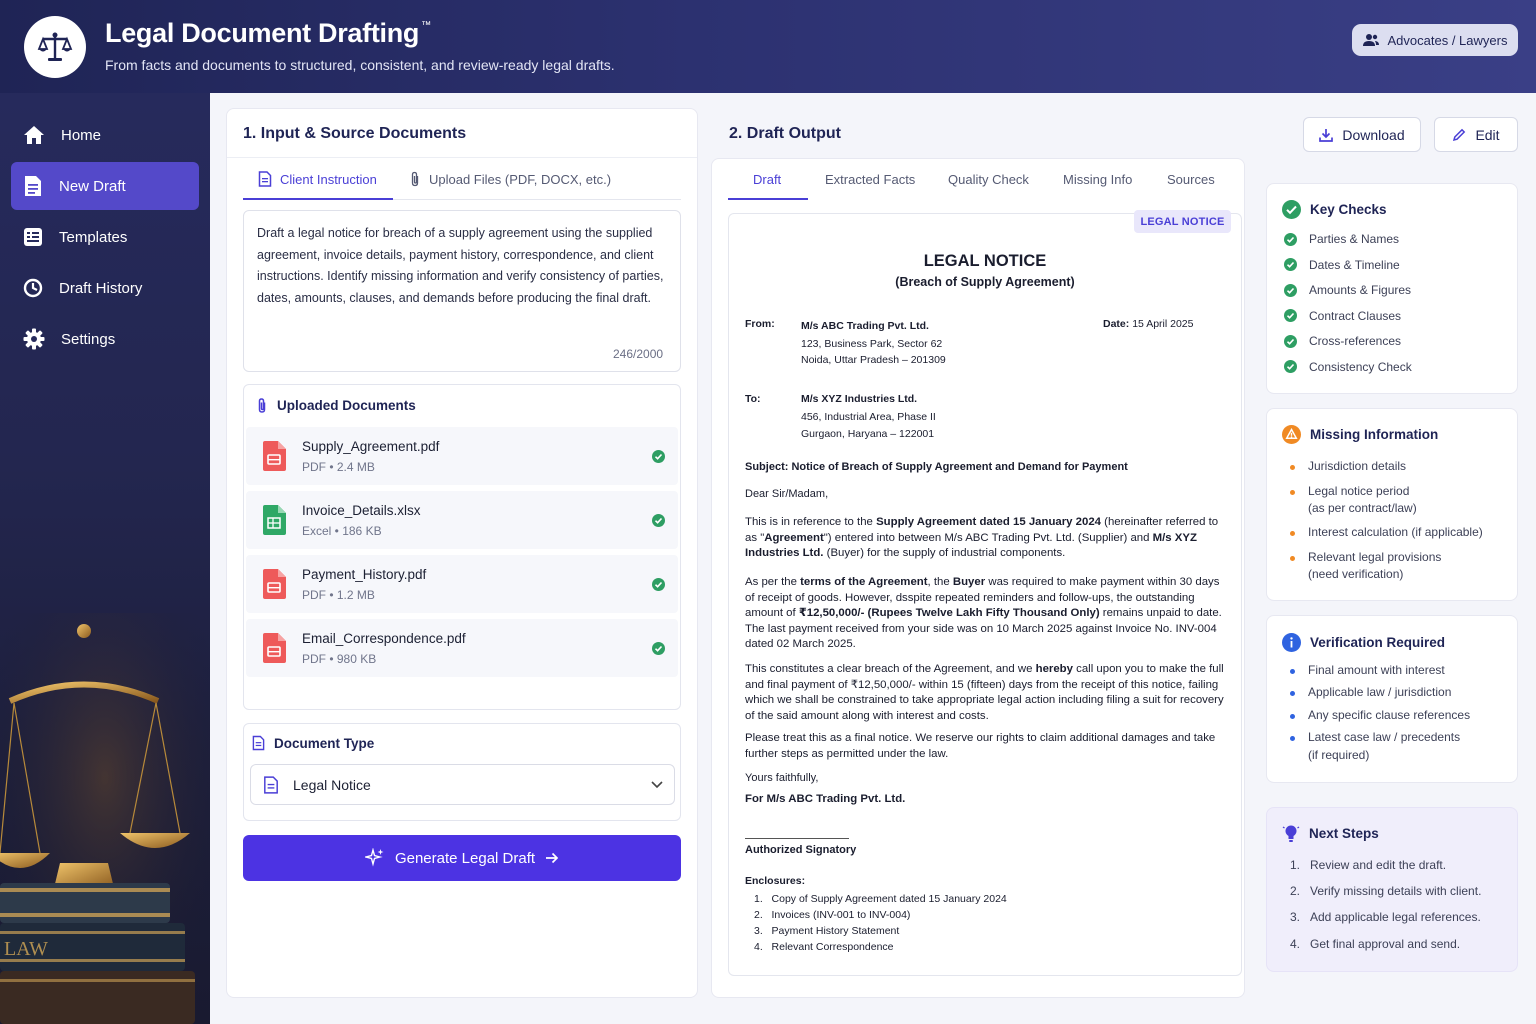 This screenshot has width=1536, height=1024. What do you see at coordinates (870, 179) in the screenshot?
I see `tab-extracted-facts: Extracted Facts` at bounding box center [870, 179].